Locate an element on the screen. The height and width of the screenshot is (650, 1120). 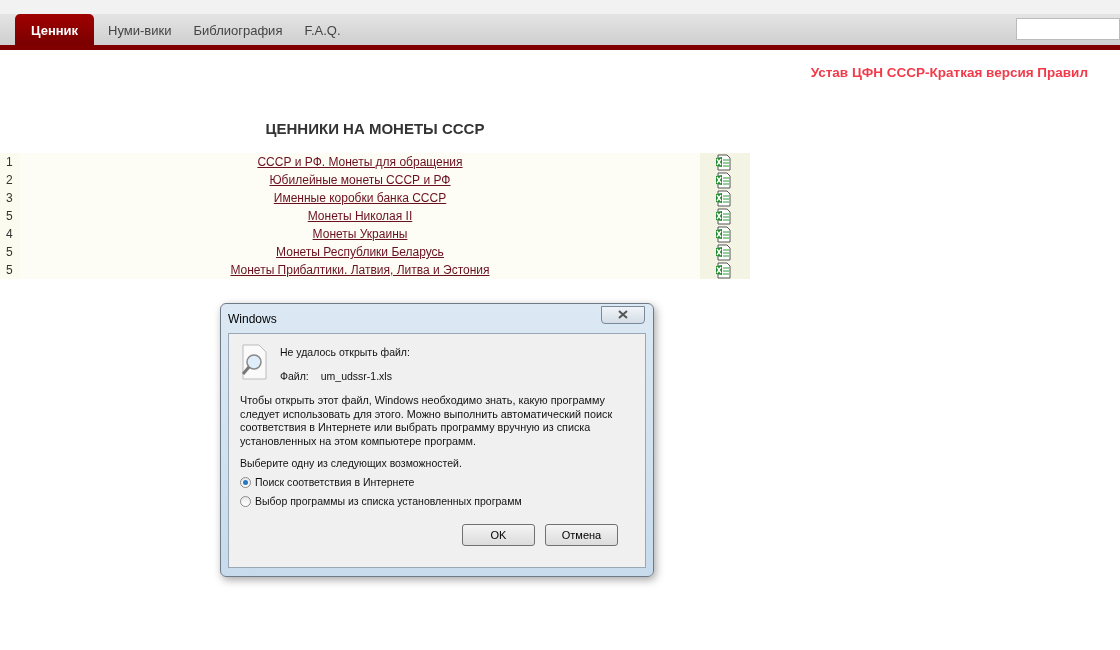
charter-link: Устав ЦФН СССР-Краткая версия Правил is located at coordinates (949, 72).